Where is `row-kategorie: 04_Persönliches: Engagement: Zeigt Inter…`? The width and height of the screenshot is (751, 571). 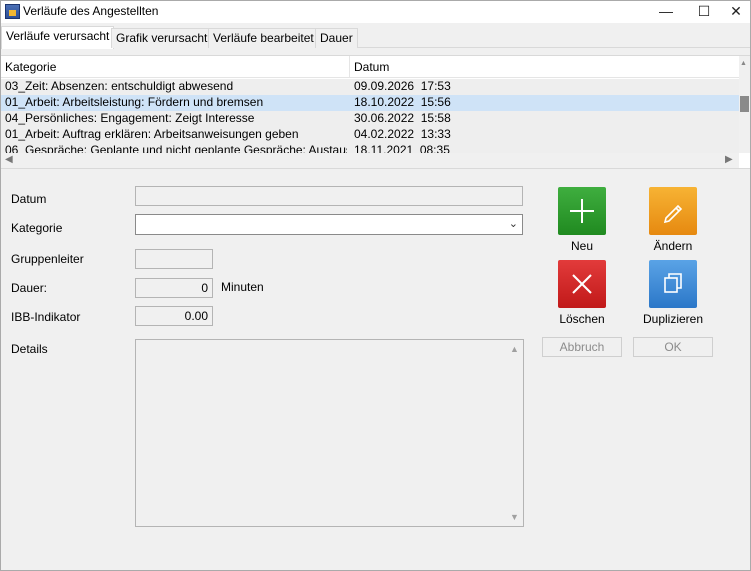
row-kategorie: 04_Persönliches: Engagement: Zeigt Inter… is located at coordinates (130, 118).